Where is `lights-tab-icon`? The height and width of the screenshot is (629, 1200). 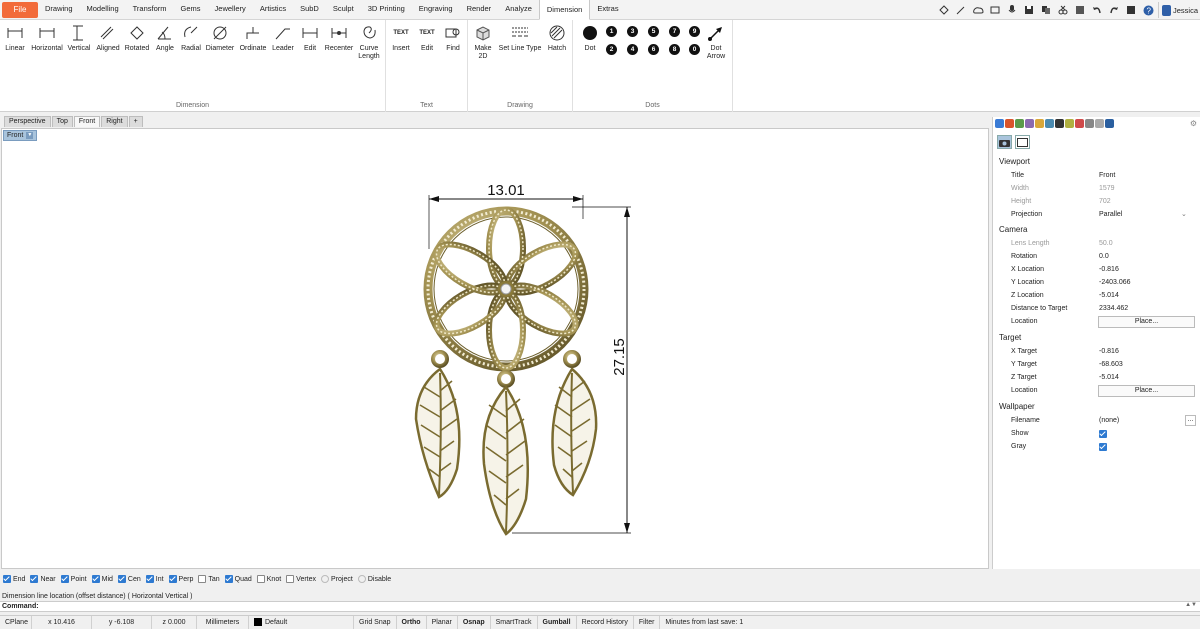
lights-tab-icon is located at coordinates (1069, 123).